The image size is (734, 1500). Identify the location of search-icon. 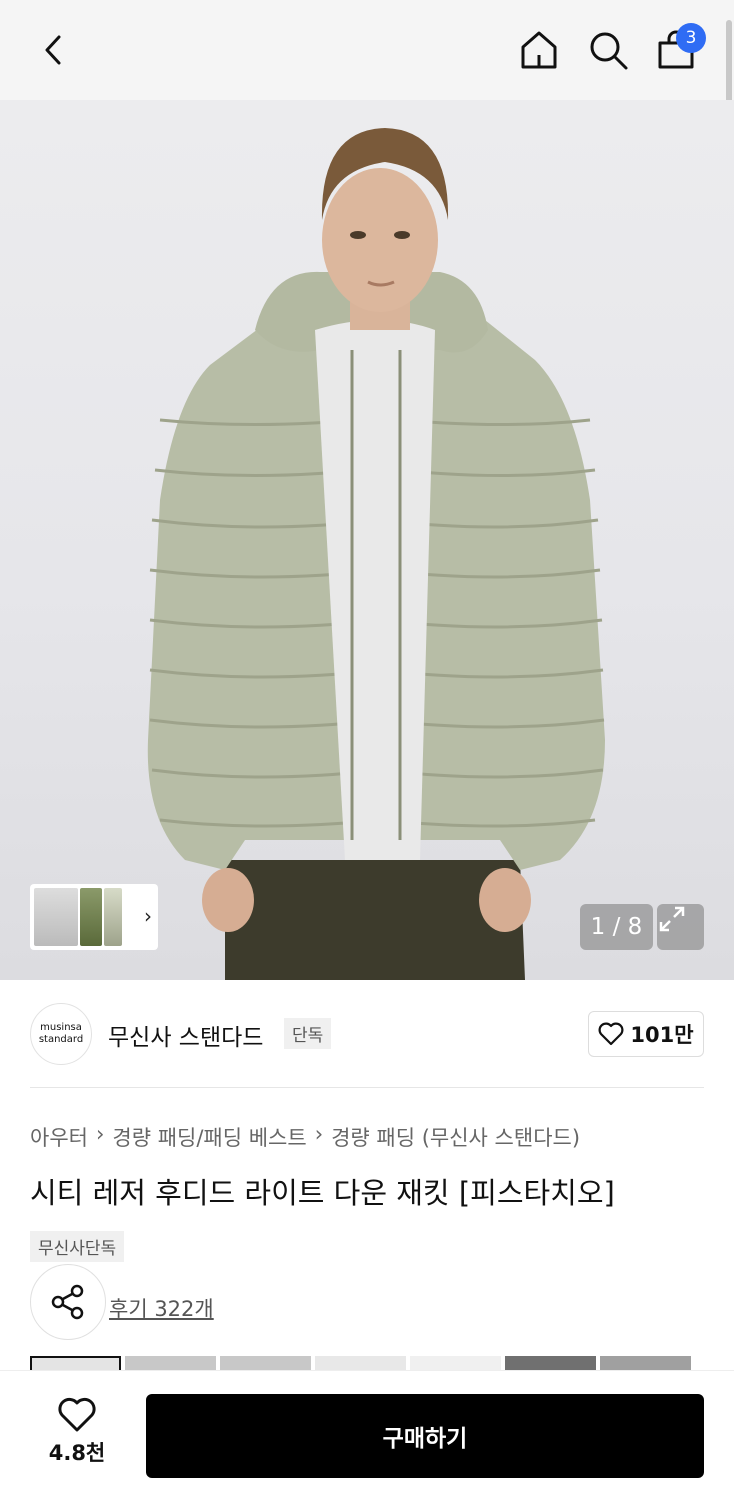
(609, 51).